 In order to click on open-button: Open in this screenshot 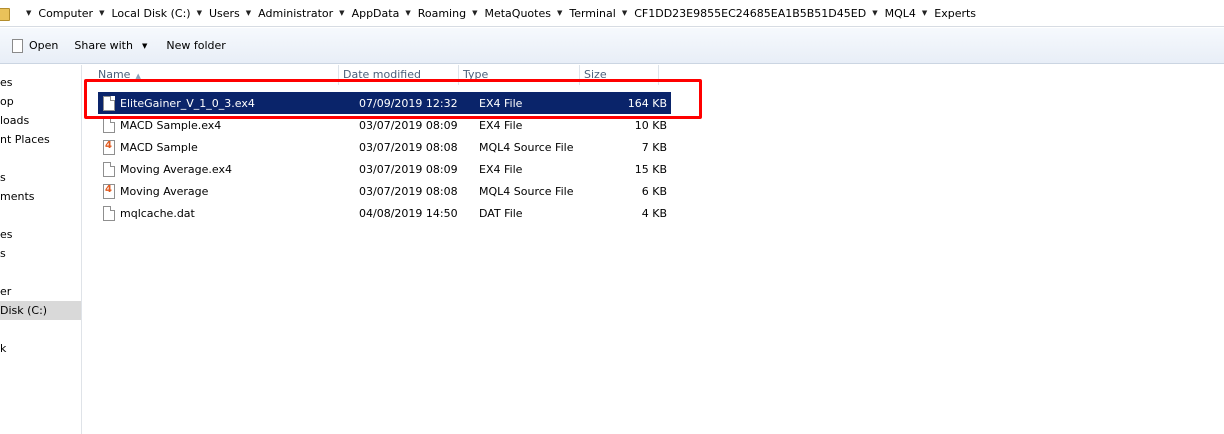, I will do `click(35, 45)`.